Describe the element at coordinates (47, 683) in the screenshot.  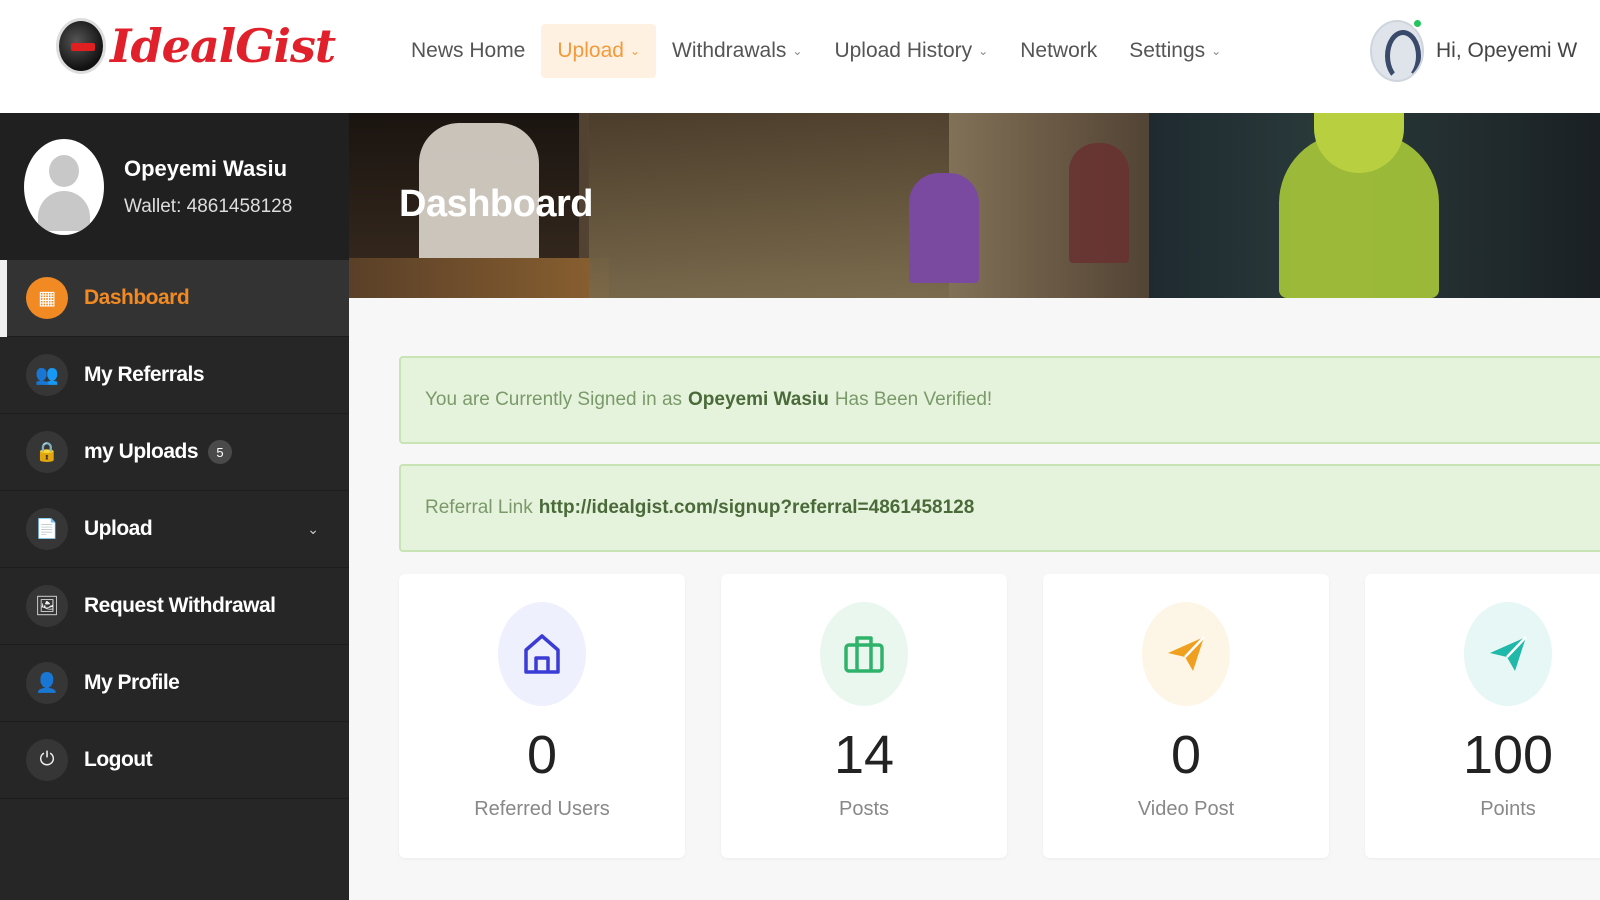
I see `user-icon: 👤` at that location.